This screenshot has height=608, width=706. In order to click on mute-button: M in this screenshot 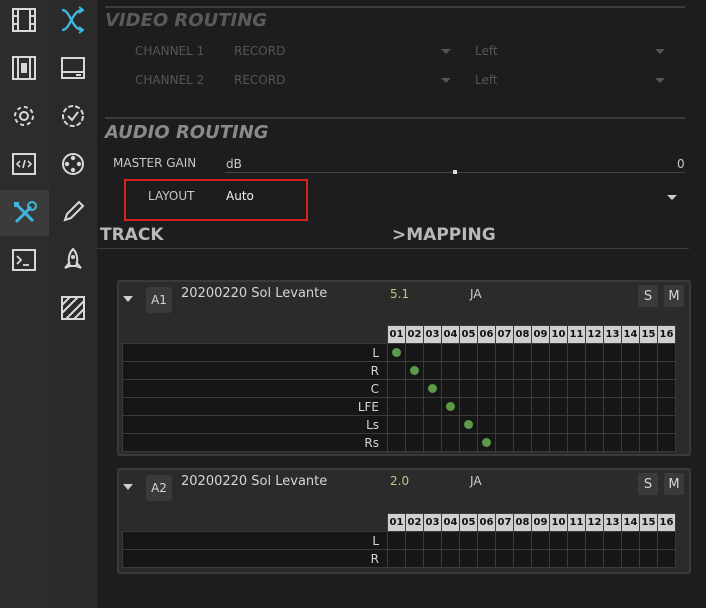, I will do `click(674, 484)`.